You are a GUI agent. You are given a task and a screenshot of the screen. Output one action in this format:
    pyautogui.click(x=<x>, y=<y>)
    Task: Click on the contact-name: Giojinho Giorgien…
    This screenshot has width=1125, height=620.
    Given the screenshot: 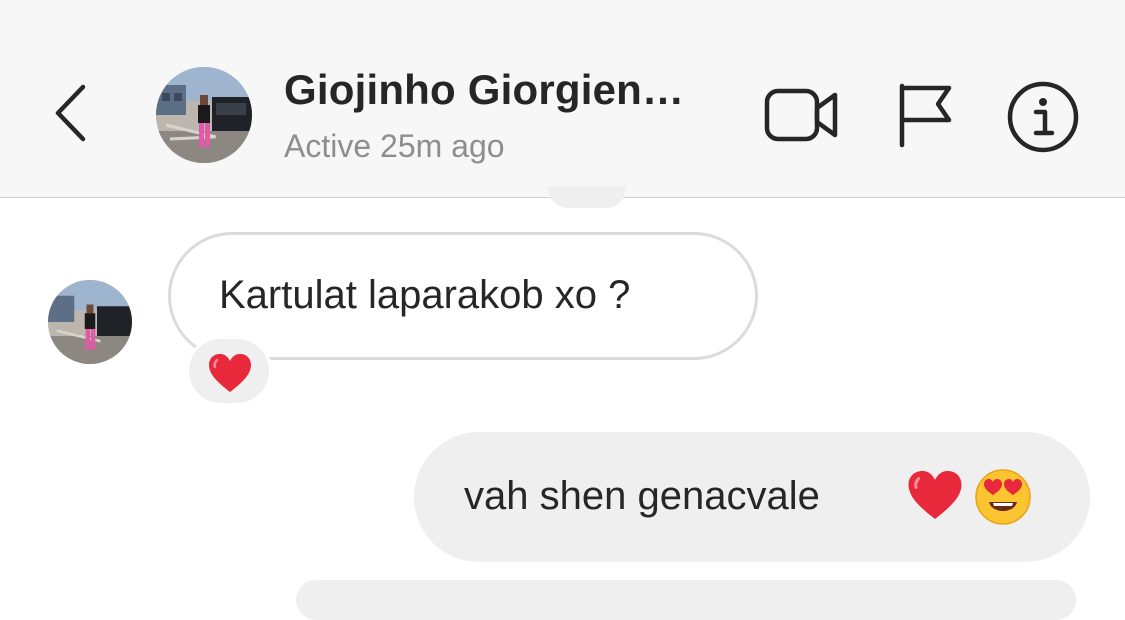 What is the action you would take?
    pyautogui.click(x=504, y=90)
    